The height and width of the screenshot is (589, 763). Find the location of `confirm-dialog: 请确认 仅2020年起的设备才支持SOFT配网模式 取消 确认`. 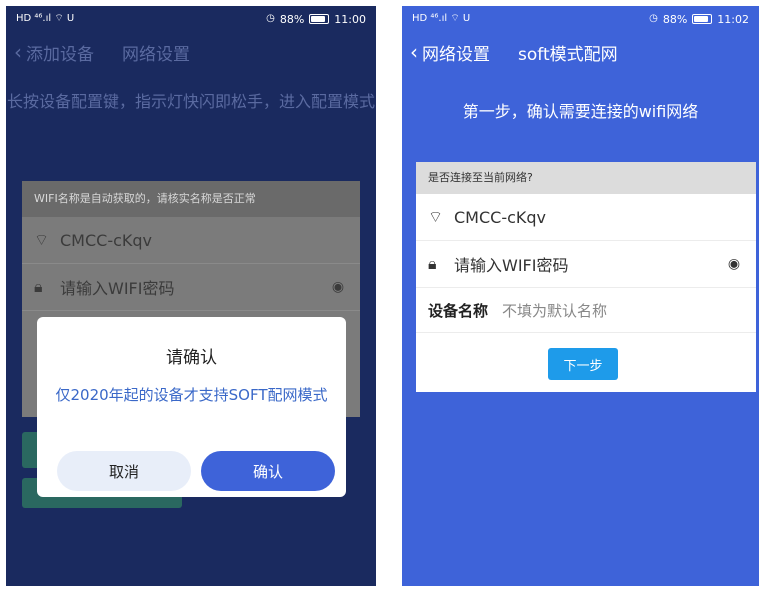

confirm-dialog: 请确认 仅2020年起的设备才支持SOFT配网模式 取消 确认 is located at coordinates (191, 407).